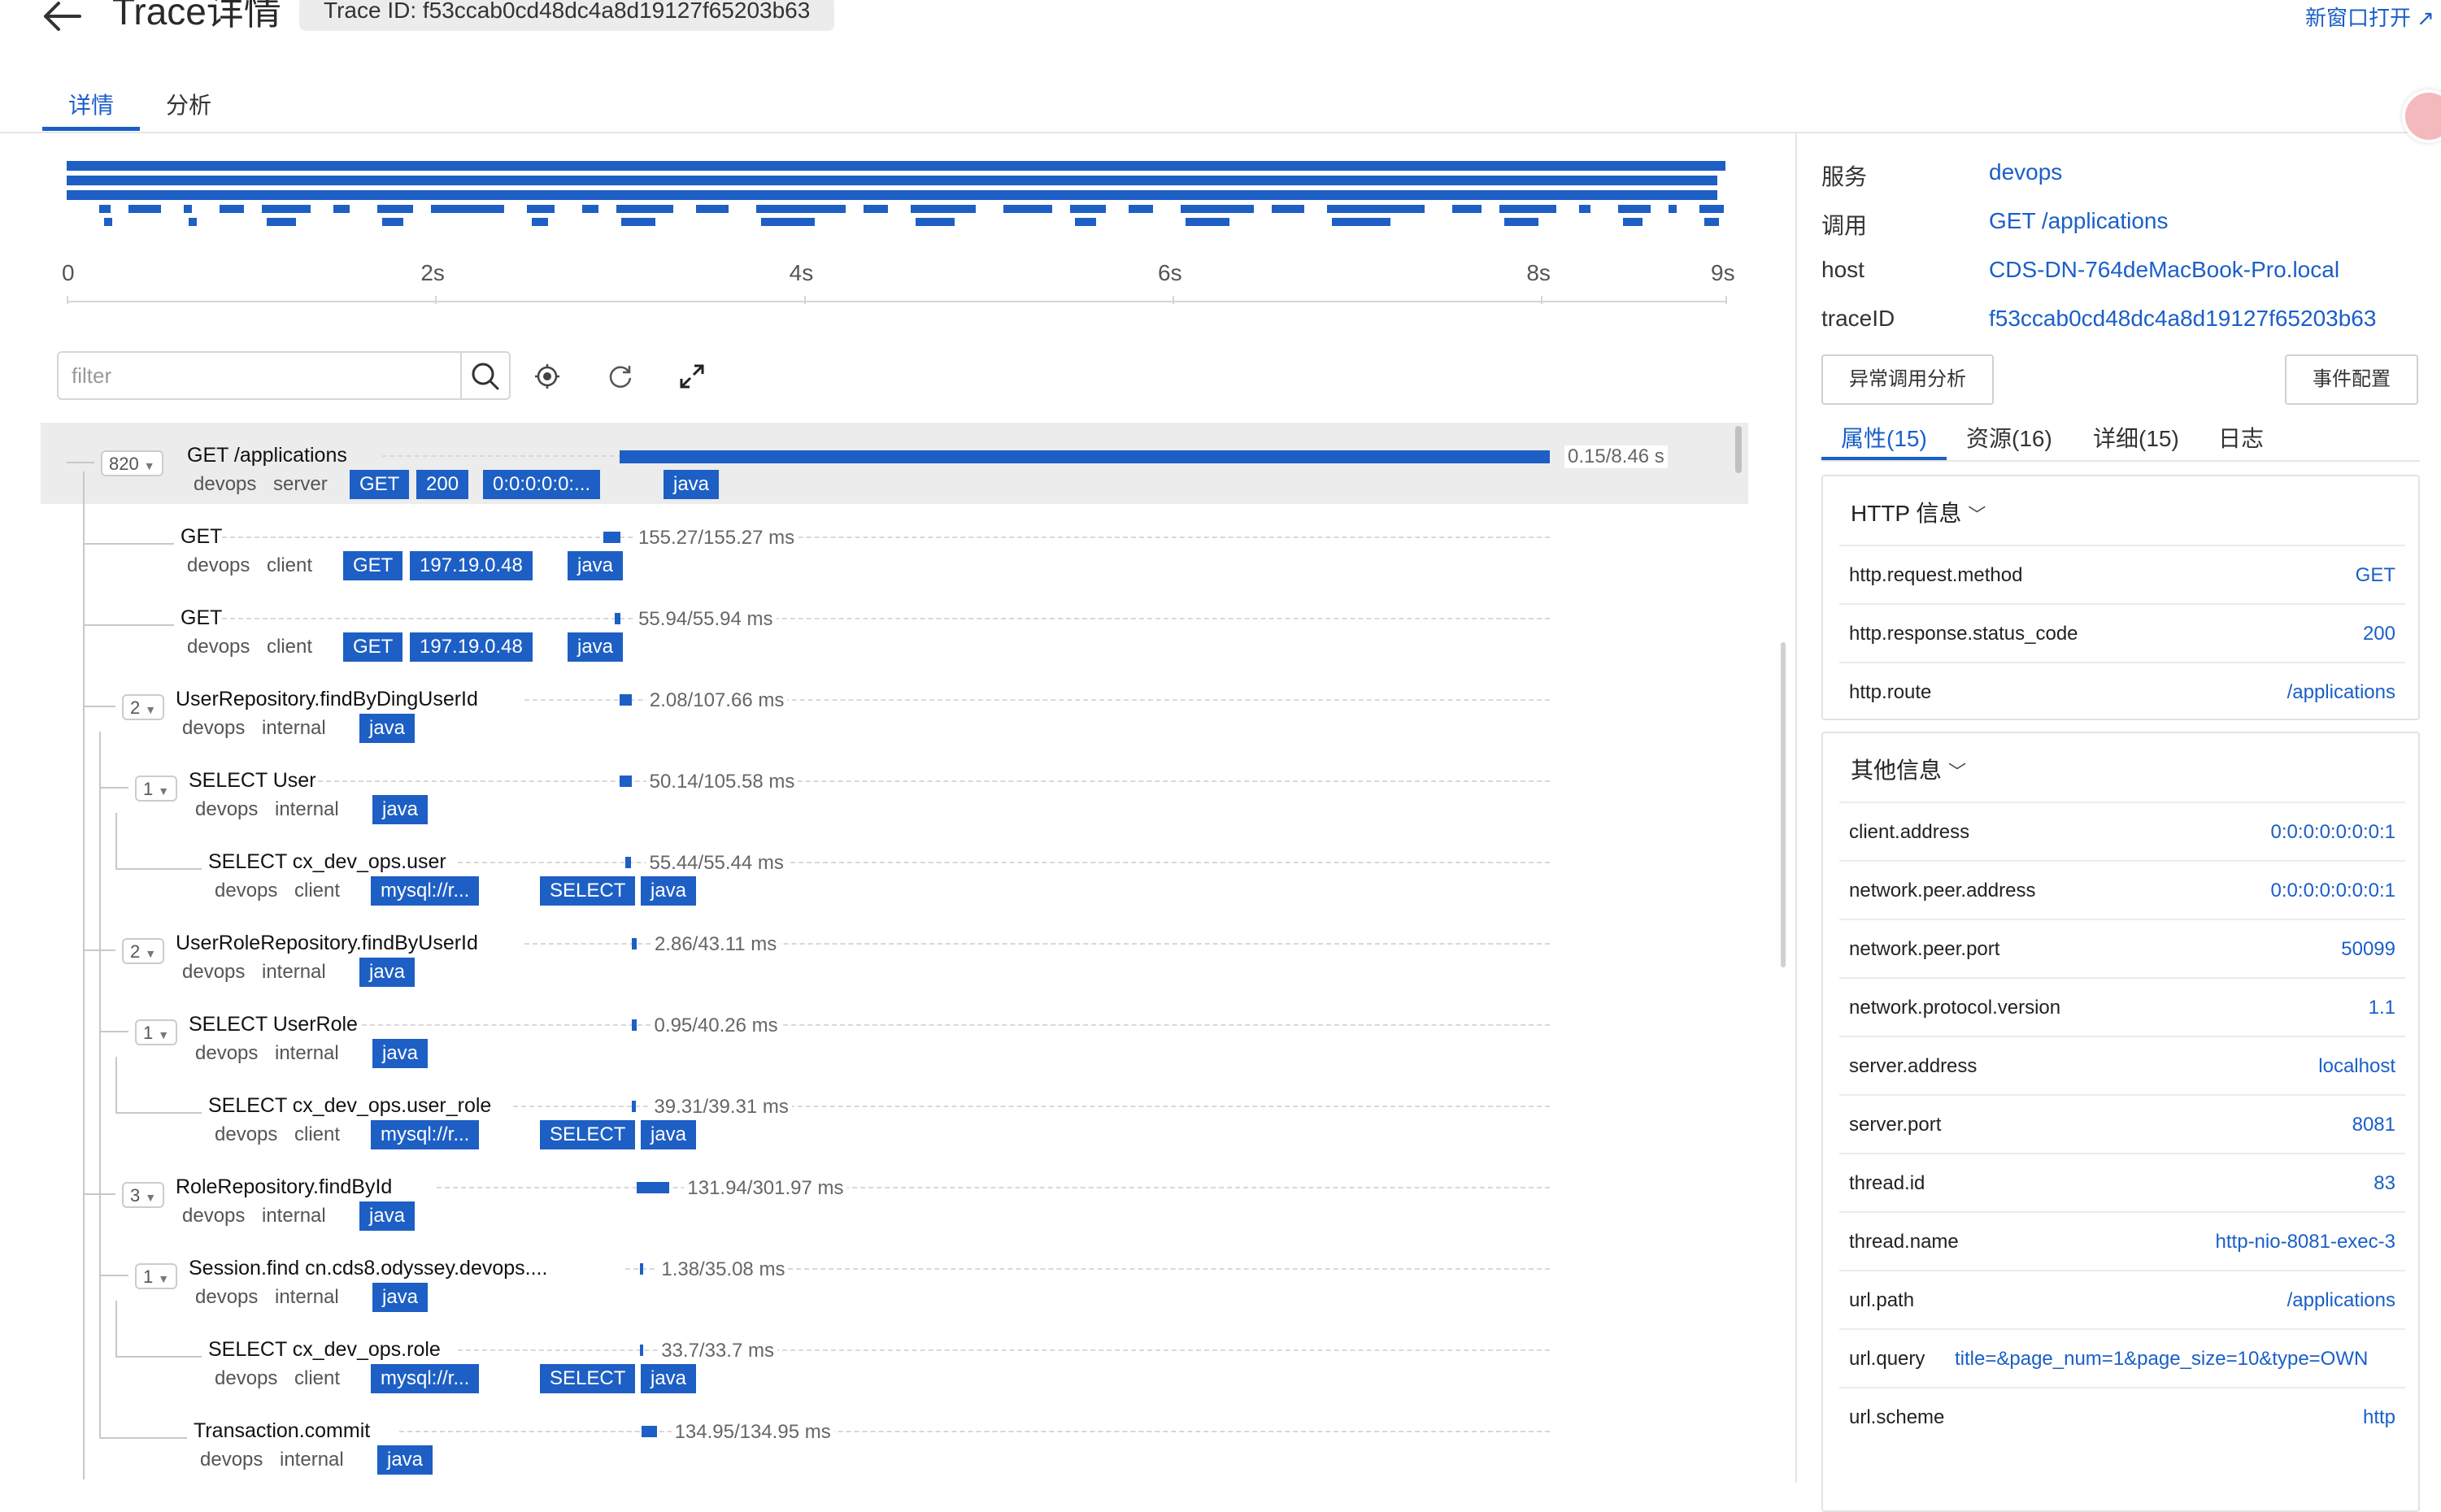 Image resolution: width=2441 pixels, height=1512 pixels. What do you see at coordinates (202, 617) in the screenshot?
I see `span-name: GET` at bounding box center [202, 617].